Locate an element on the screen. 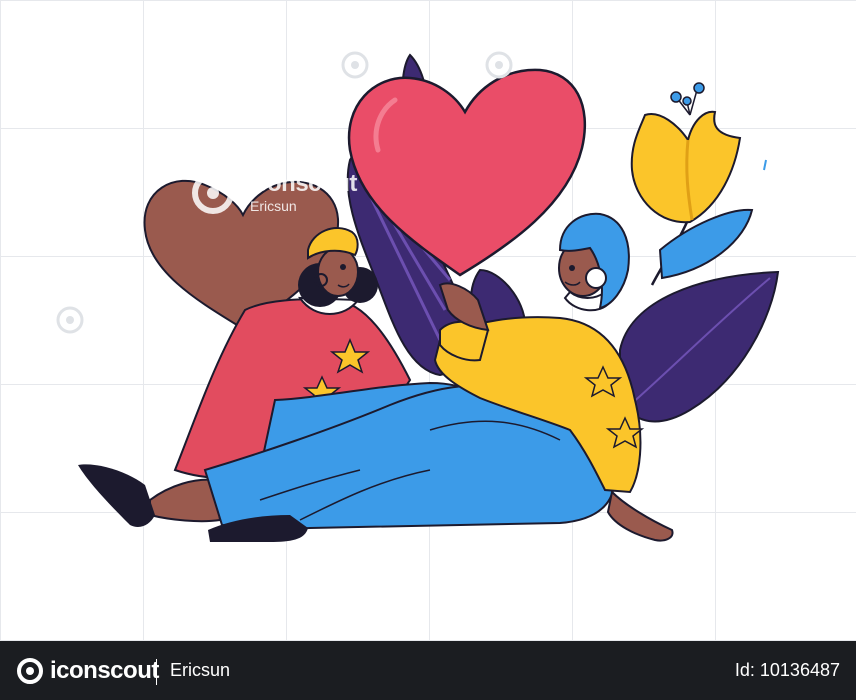 This screenshot has width=856, height=700. man-hand-floor is located at coordinates (640, 515).